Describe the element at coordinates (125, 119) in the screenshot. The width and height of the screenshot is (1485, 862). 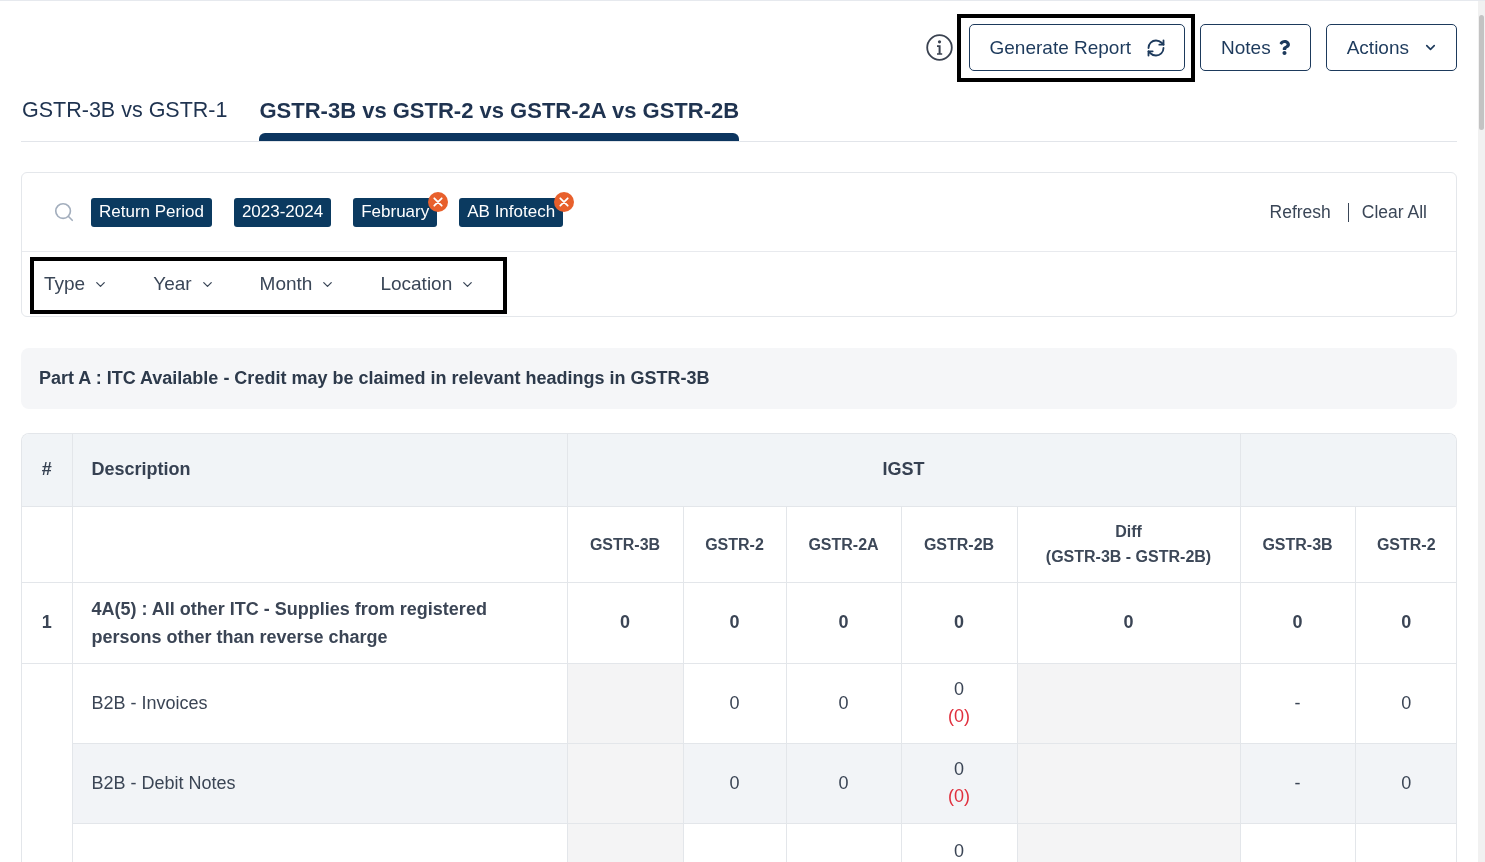
I see `tab: GSTR-3B vs GSTR-1` at that location.